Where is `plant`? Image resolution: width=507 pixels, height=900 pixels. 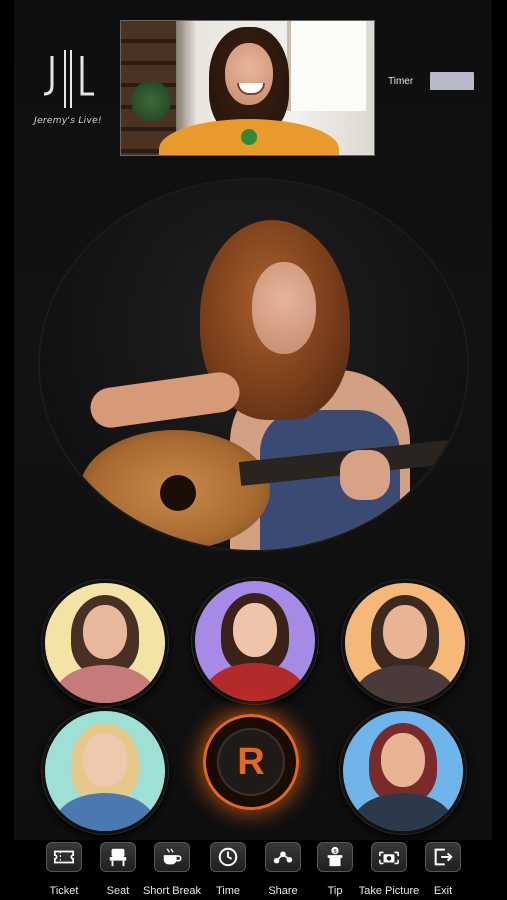
plant is located at coordinates (151, 101).